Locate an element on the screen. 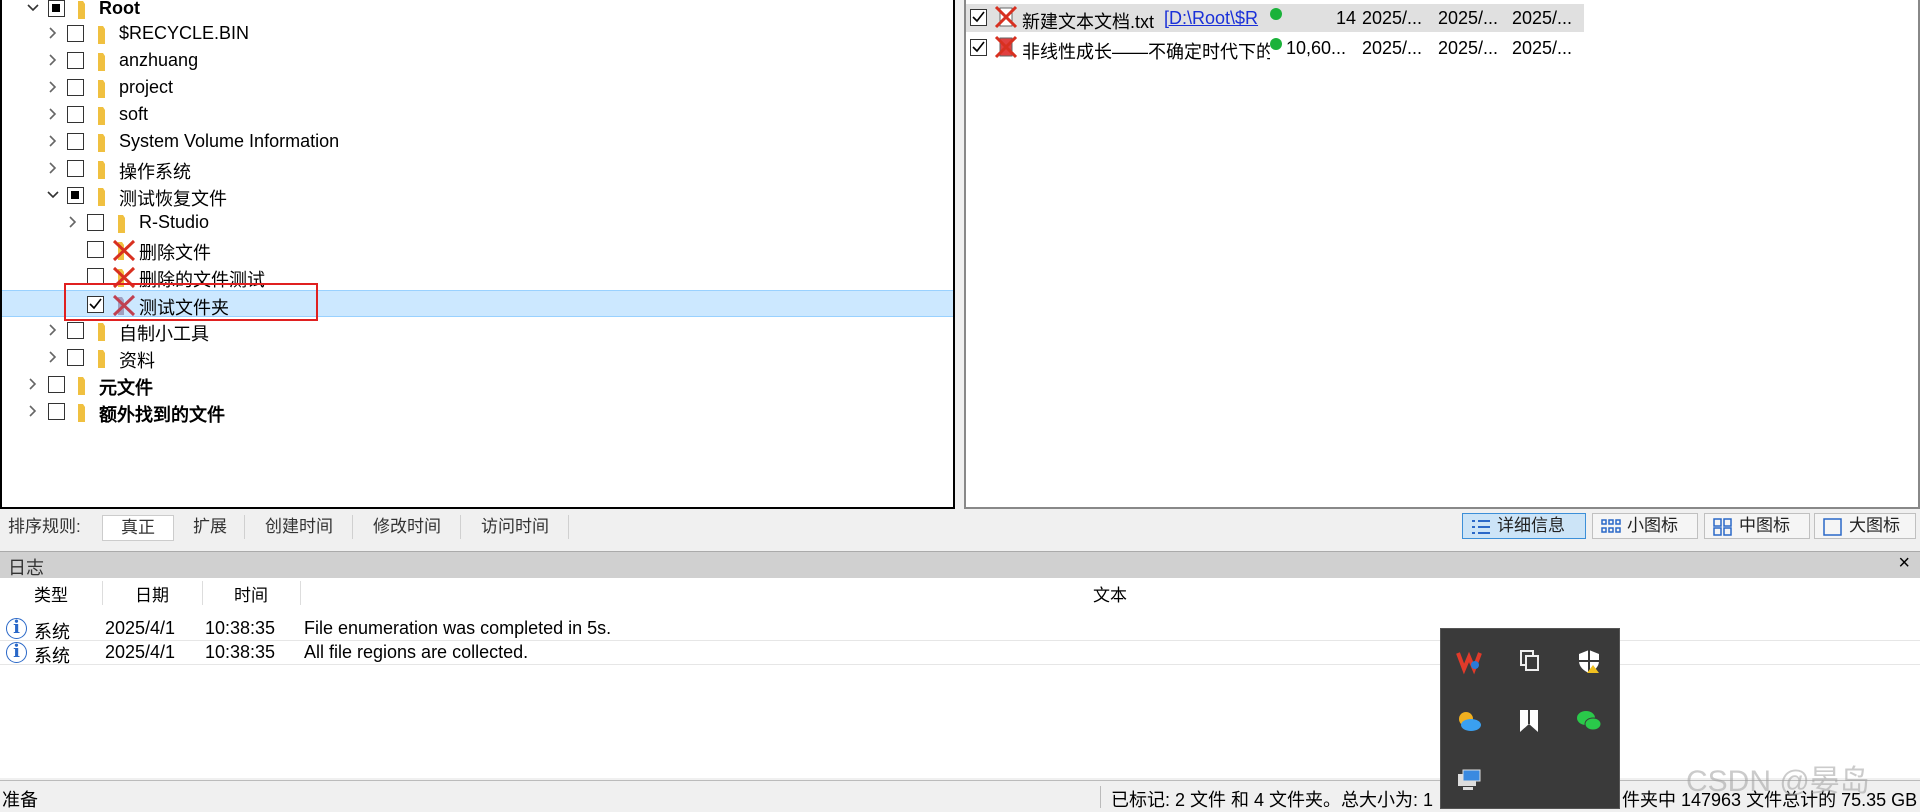 This screenshot has height=812, width=1920. view-label: 中图标 is located at coordinates (1764, 525).